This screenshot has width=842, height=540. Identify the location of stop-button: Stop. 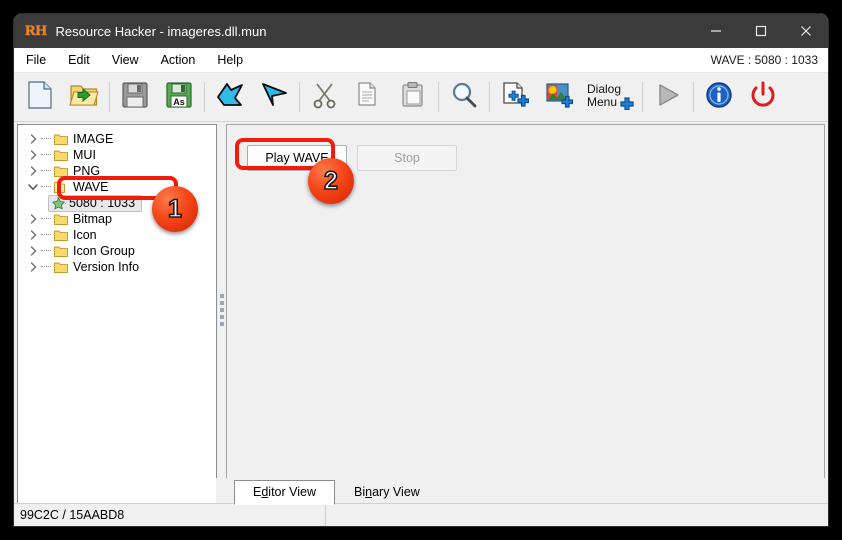
(407, 158).